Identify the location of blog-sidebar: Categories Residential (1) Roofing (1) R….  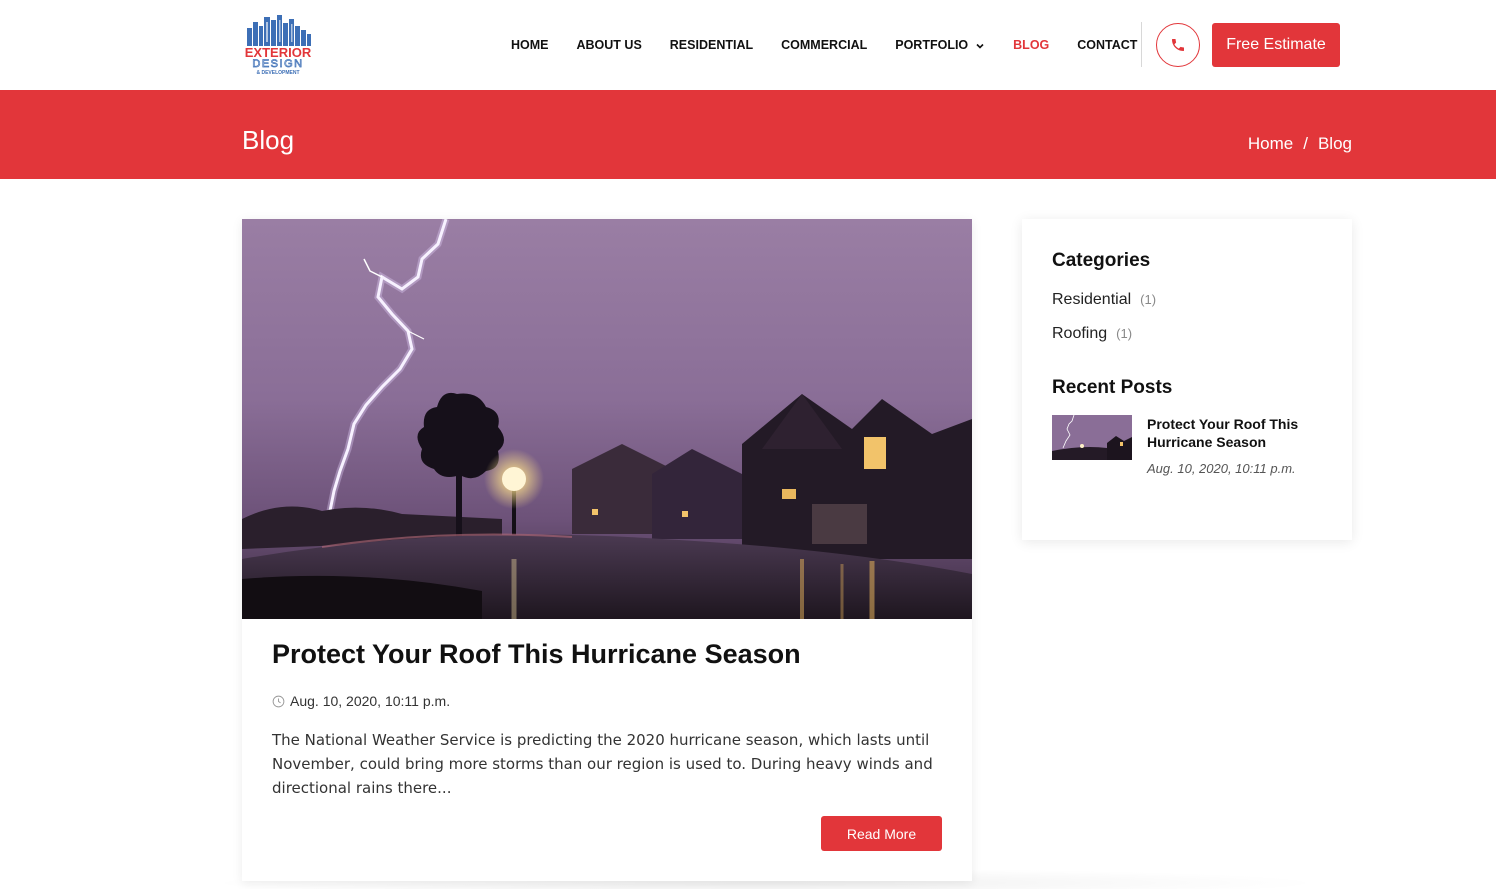
(1187, 379).